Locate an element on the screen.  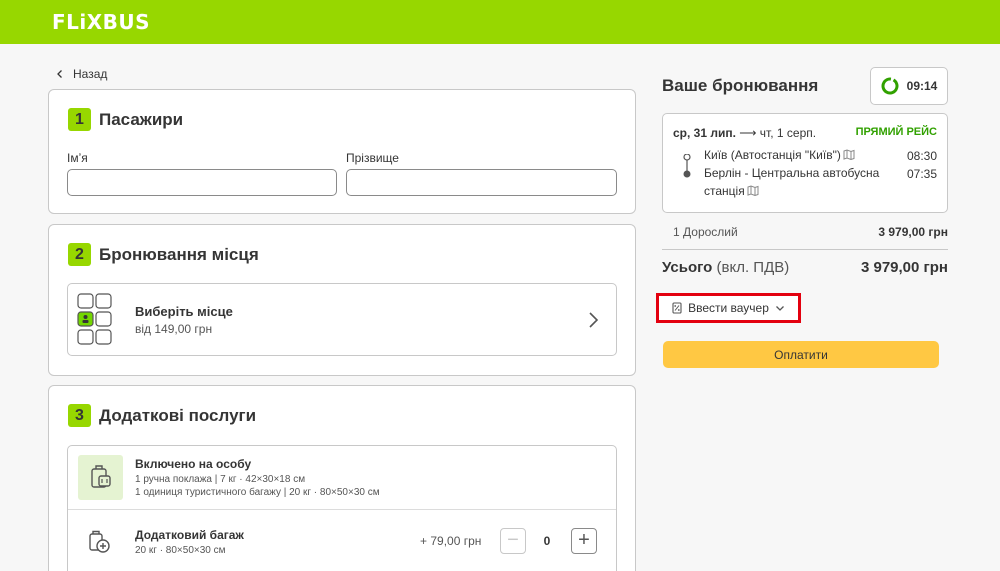
direct-badge: ПРЯМИЙ РЕЙС is located at coordinates (896, 132).